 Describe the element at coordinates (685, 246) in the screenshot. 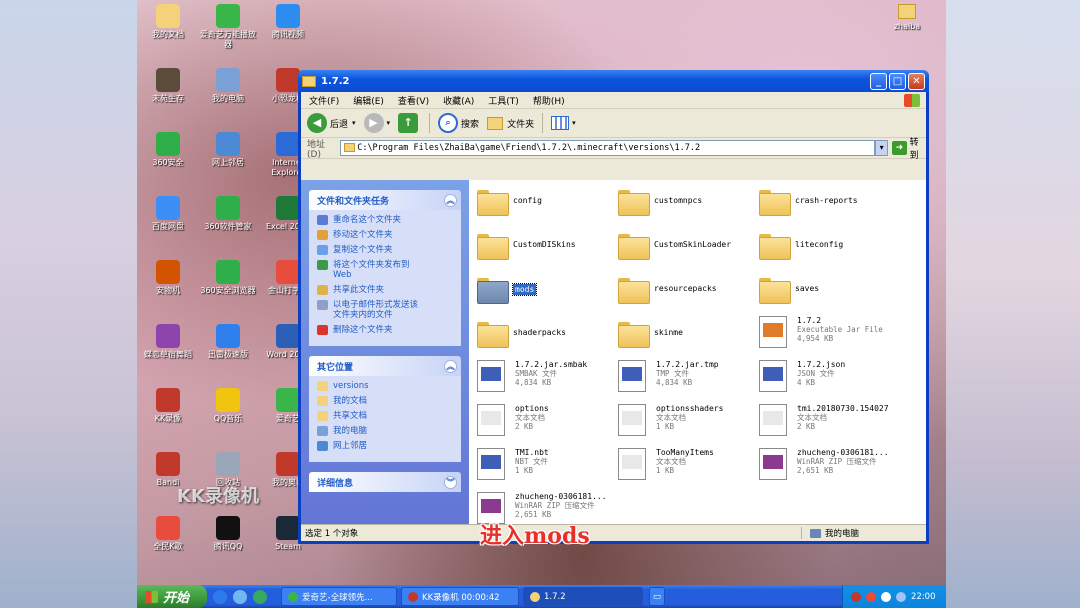

I see `folder-item: CustomSkinLoader` at that location.